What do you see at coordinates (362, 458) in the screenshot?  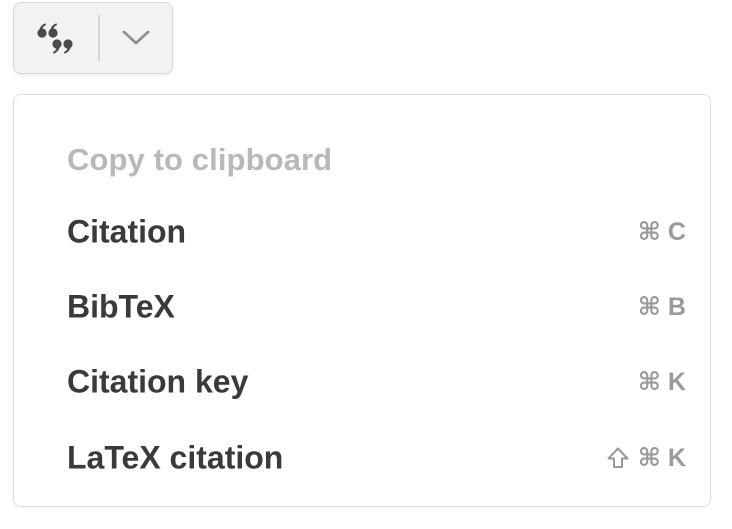 I see `menu-item-latex-citation: LaTeX citation ⌘ K` at bounding box center [362, 458].